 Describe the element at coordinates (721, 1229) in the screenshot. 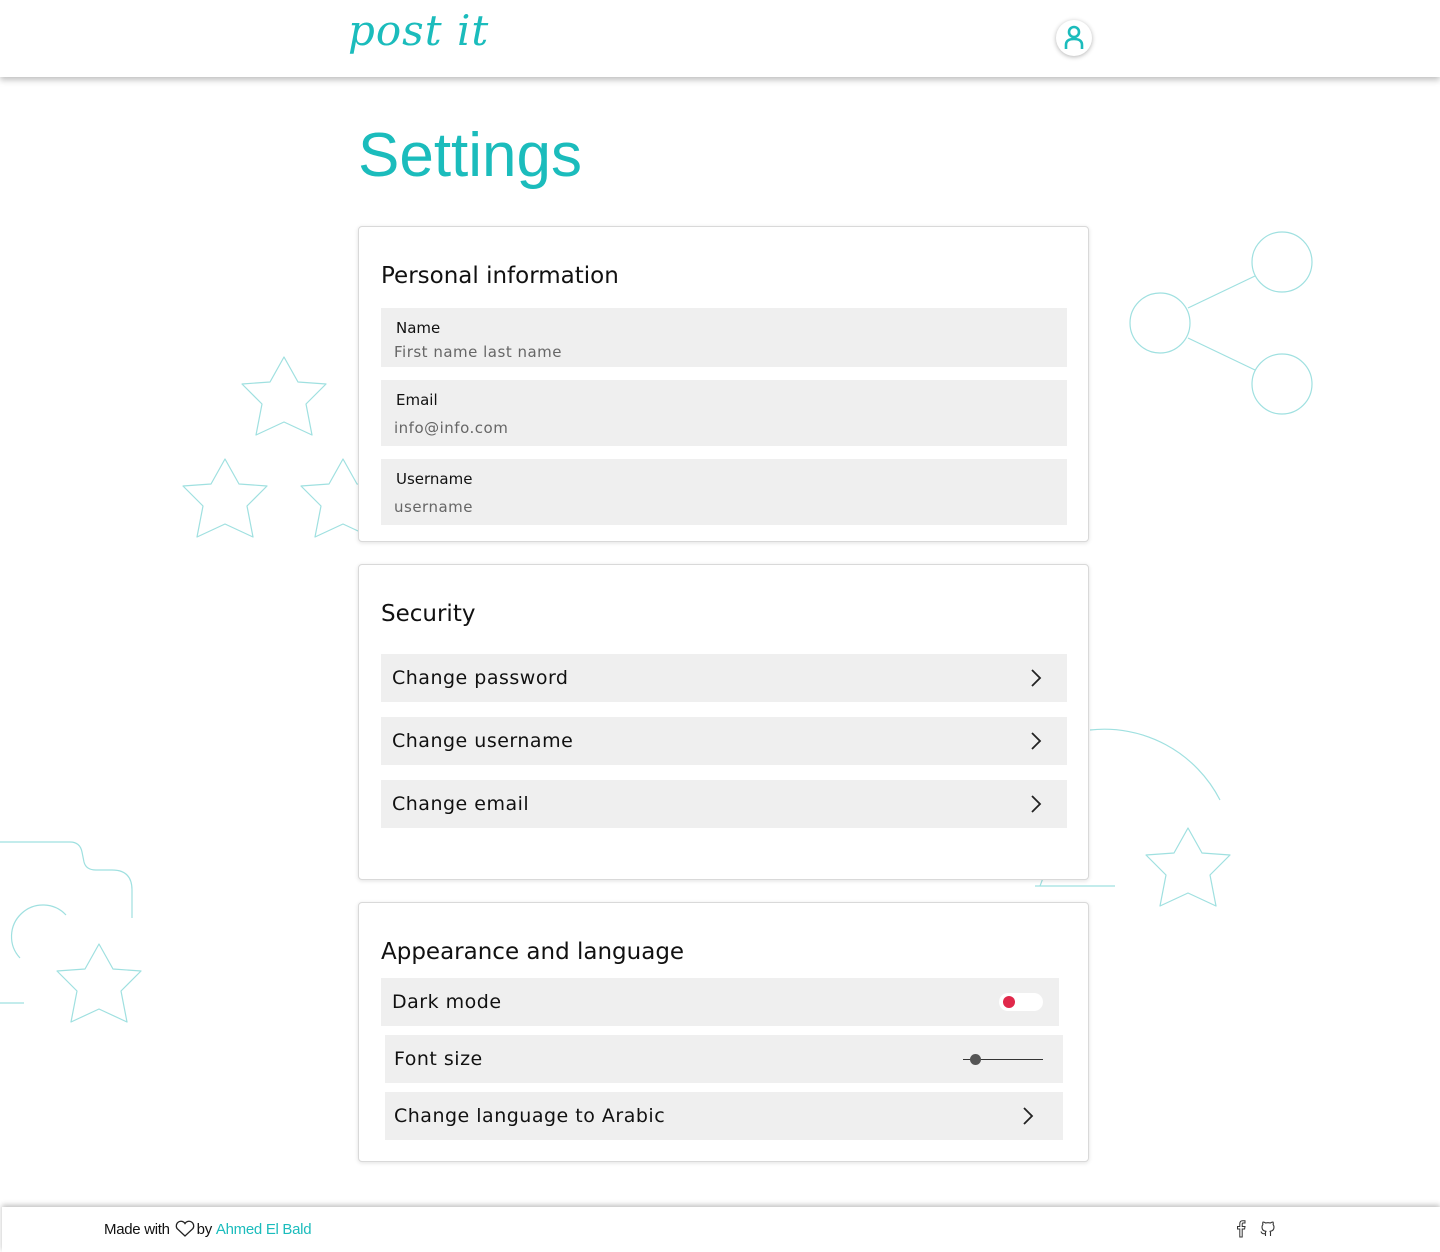

I see `footer: Made with by Ahmed El Bald` at that location.